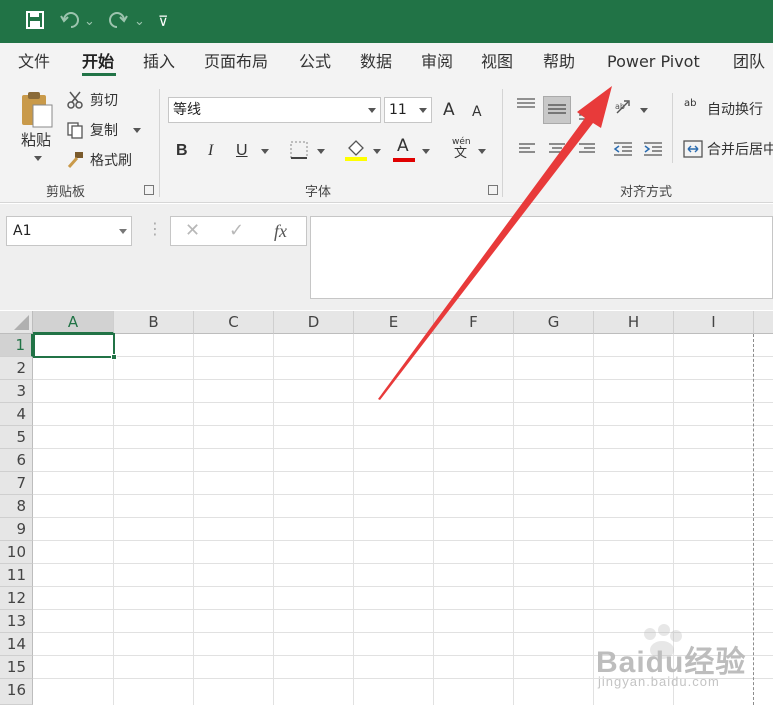 This screenshot has width=773, height=705. I want to click on undo-icon, so click(71, 22).